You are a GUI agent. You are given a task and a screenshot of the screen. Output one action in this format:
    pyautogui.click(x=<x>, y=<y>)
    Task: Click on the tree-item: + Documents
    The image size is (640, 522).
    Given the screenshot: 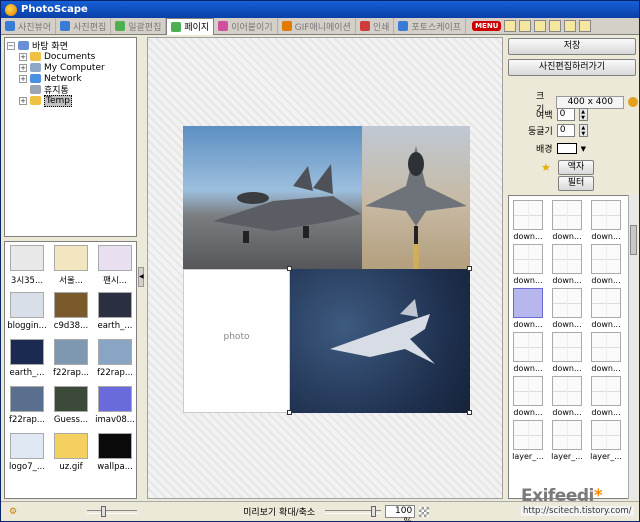 What is the action you would take?
    pyautogui.click(x=70, y=56)
    